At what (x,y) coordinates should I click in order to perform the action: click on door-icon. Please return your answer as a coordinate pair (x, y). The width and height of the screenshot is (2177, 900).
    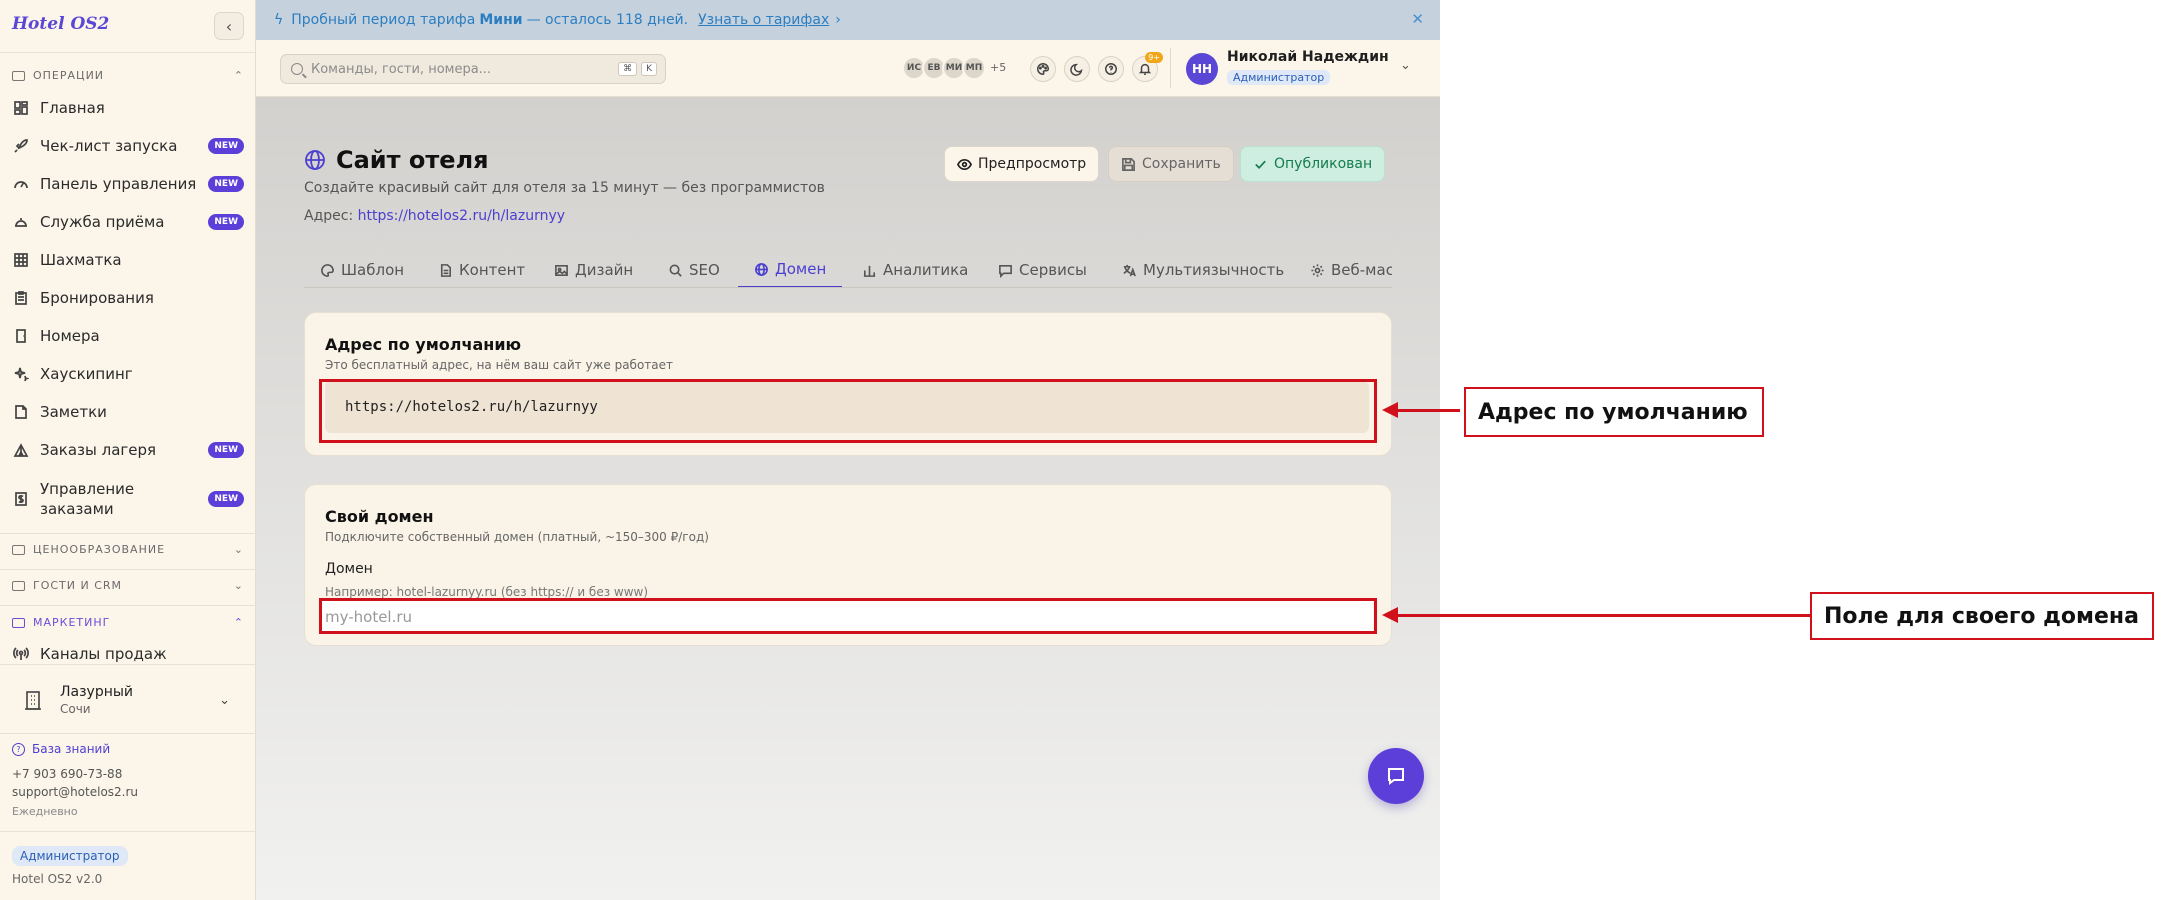
    Looking at the image, I should click on (21, 336).